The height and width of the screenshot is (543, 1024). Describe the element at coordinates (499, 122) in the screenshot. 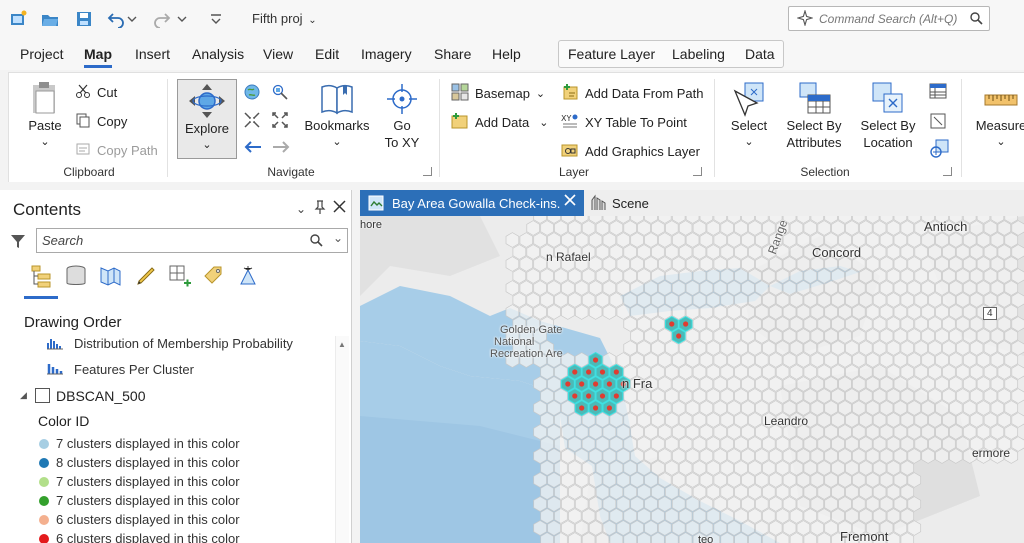

I see `add-data-button: Add Data ⌄` at that location.